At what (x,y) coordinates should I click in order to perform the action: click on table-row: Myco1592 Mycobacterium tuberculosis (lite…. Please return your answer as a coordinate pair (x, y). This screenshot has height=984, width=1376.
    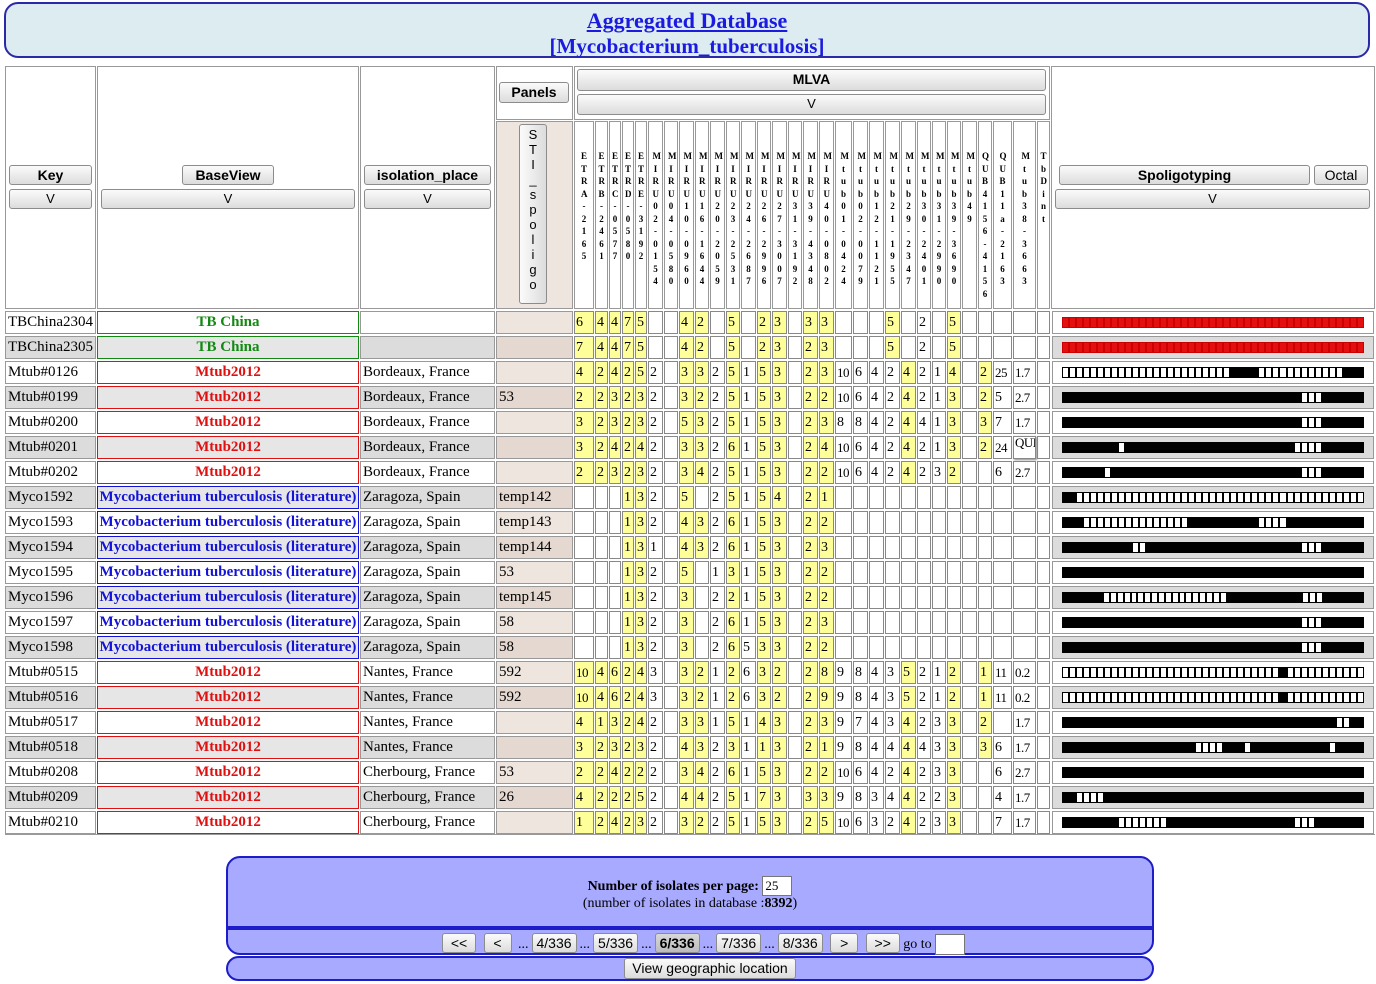
    Looking at the image, I should click on (688, 497).